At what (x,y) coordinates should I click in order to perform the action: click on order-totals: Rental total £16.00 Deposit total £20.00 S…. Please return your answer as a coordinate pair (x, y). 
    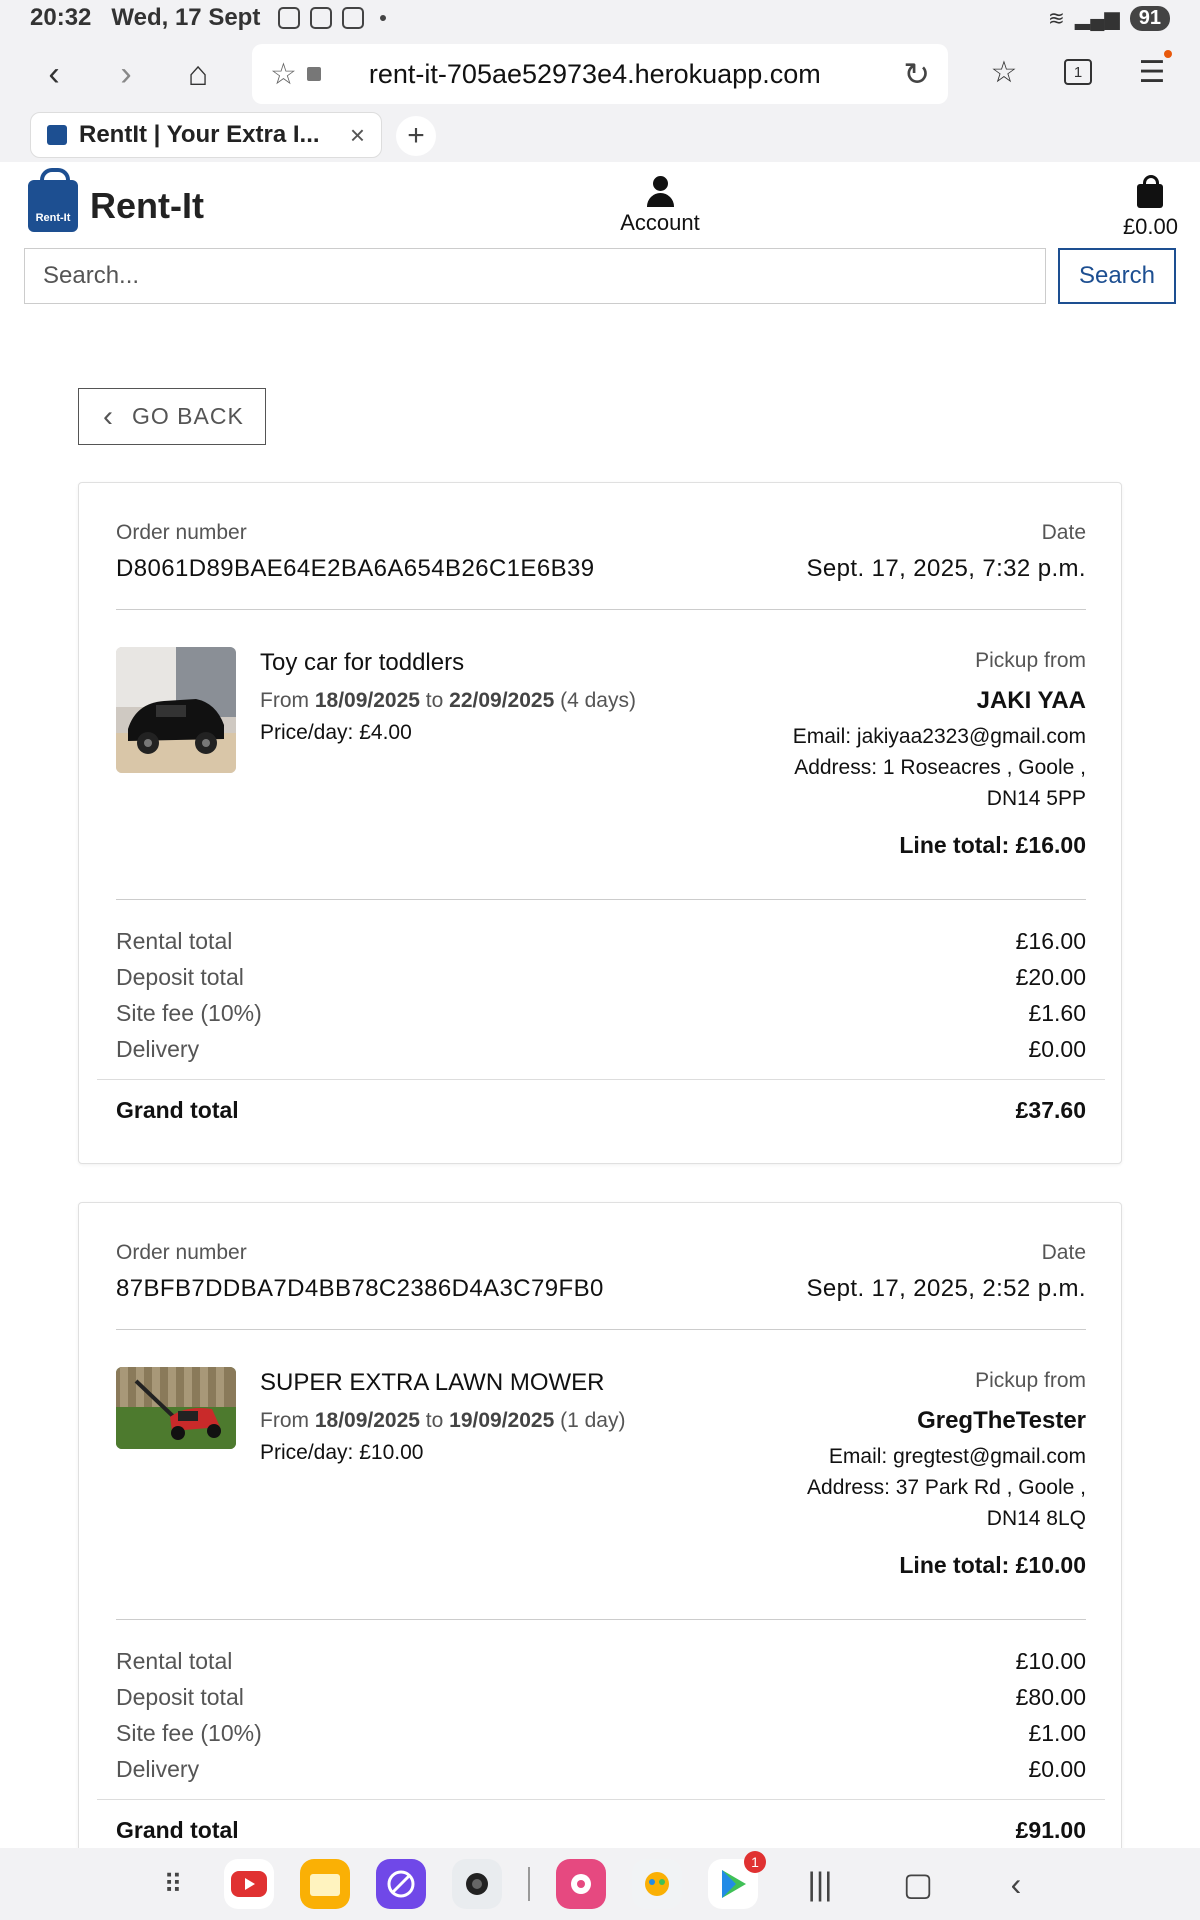
    Looking at the image, I should click on (601, 995).